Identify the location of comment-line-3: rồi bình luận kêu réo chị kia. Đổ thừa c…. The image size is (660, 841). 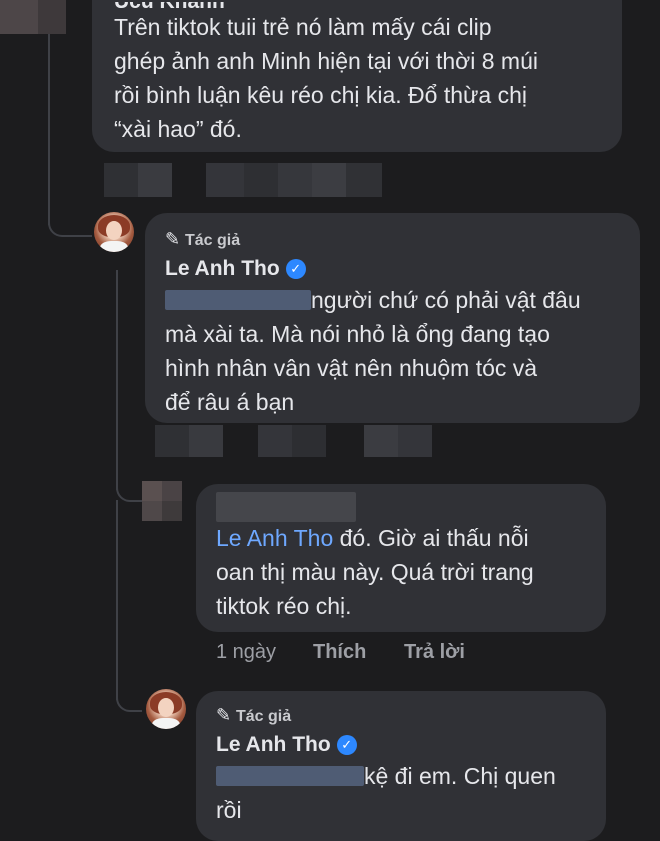
(321, 95).